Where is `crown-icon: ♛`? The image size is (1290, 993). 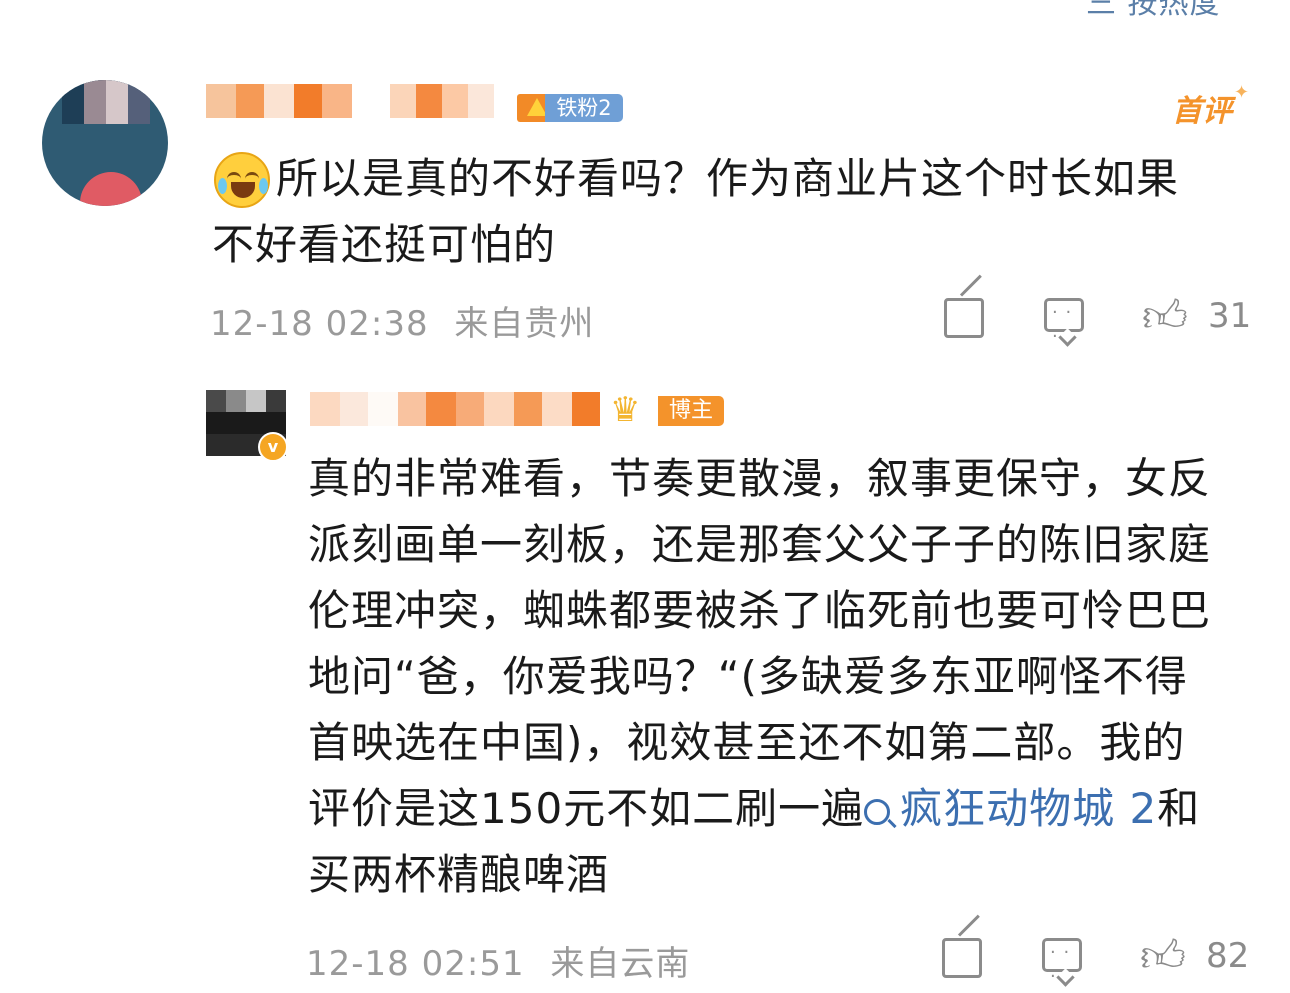 crown-icon: ♛ is located at coordinates (625, 410).